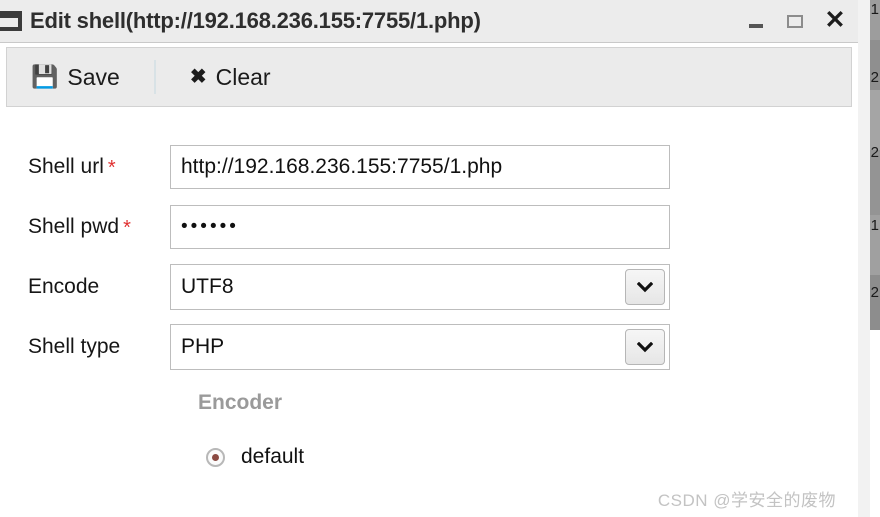 The width and height of the screenshot is (880, 517). I want to click on shell-type-label-text: Shell type, so click(74, 346).